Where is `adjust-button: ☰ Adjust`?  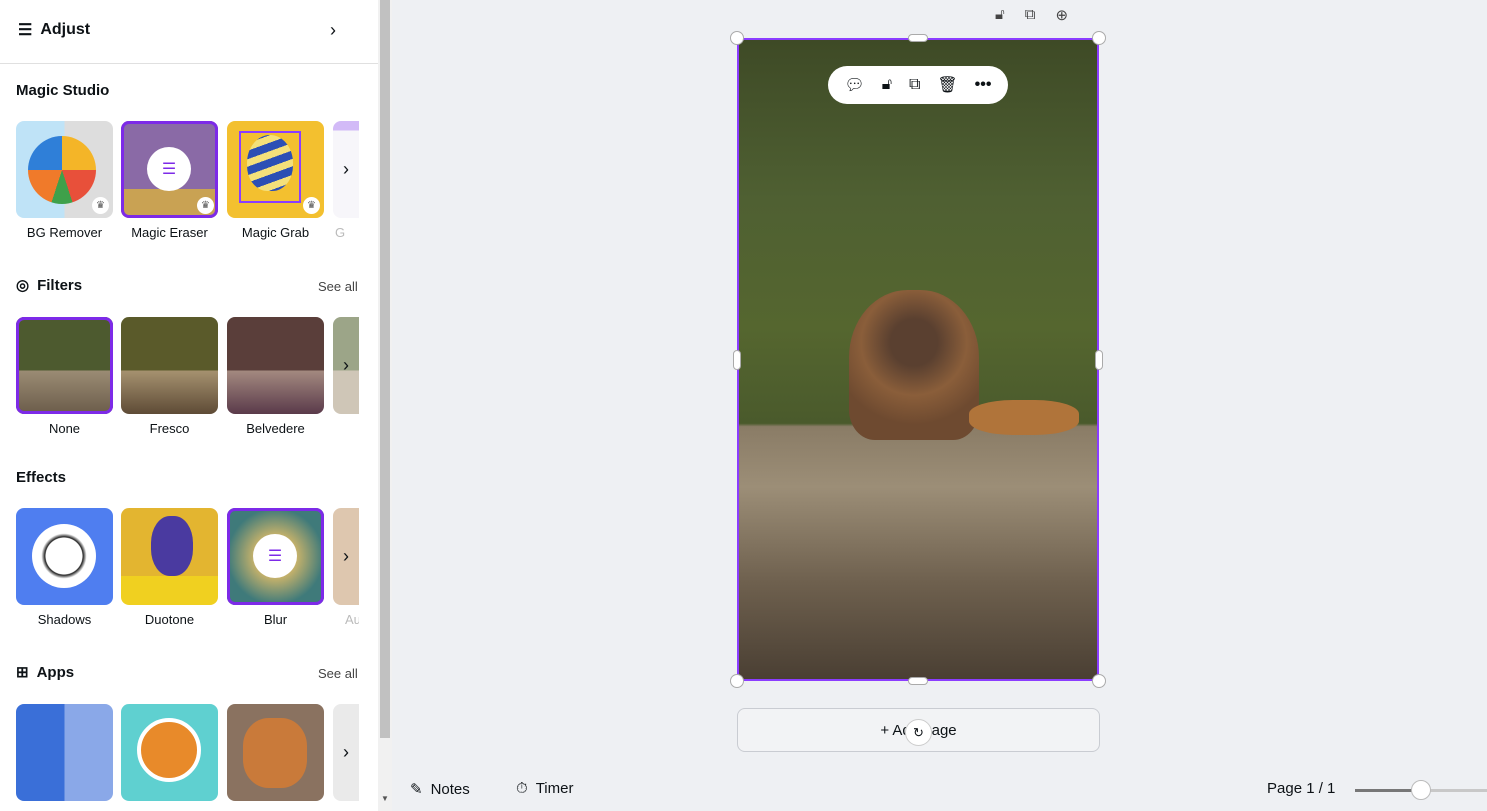 adjust-button: ☰ Adjust is located at coordinates (54, 30).